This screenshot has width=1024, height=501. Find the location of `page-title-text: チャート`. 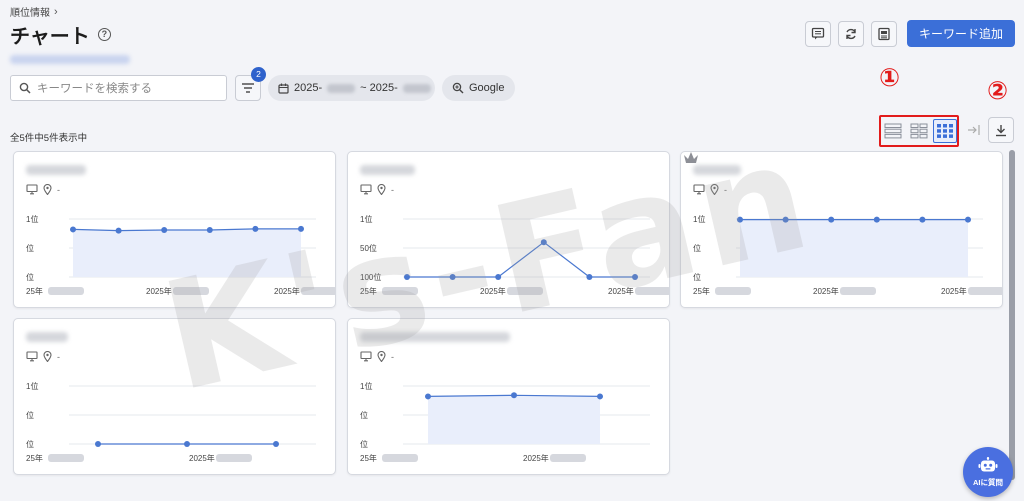

page-title-text: チャート is located at coordinates (50, 37).